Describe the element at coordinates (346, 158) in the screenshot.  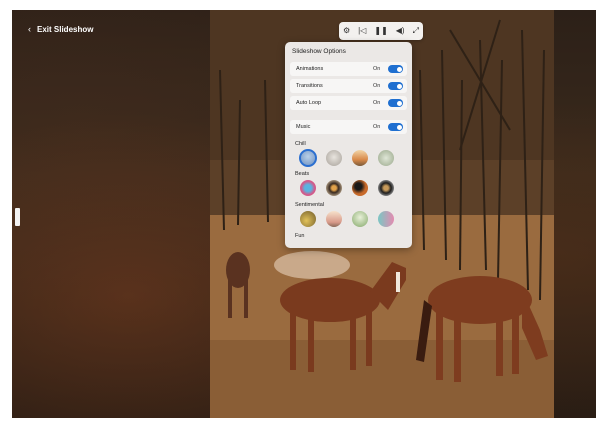
I see `chill-thumbs` at that location.